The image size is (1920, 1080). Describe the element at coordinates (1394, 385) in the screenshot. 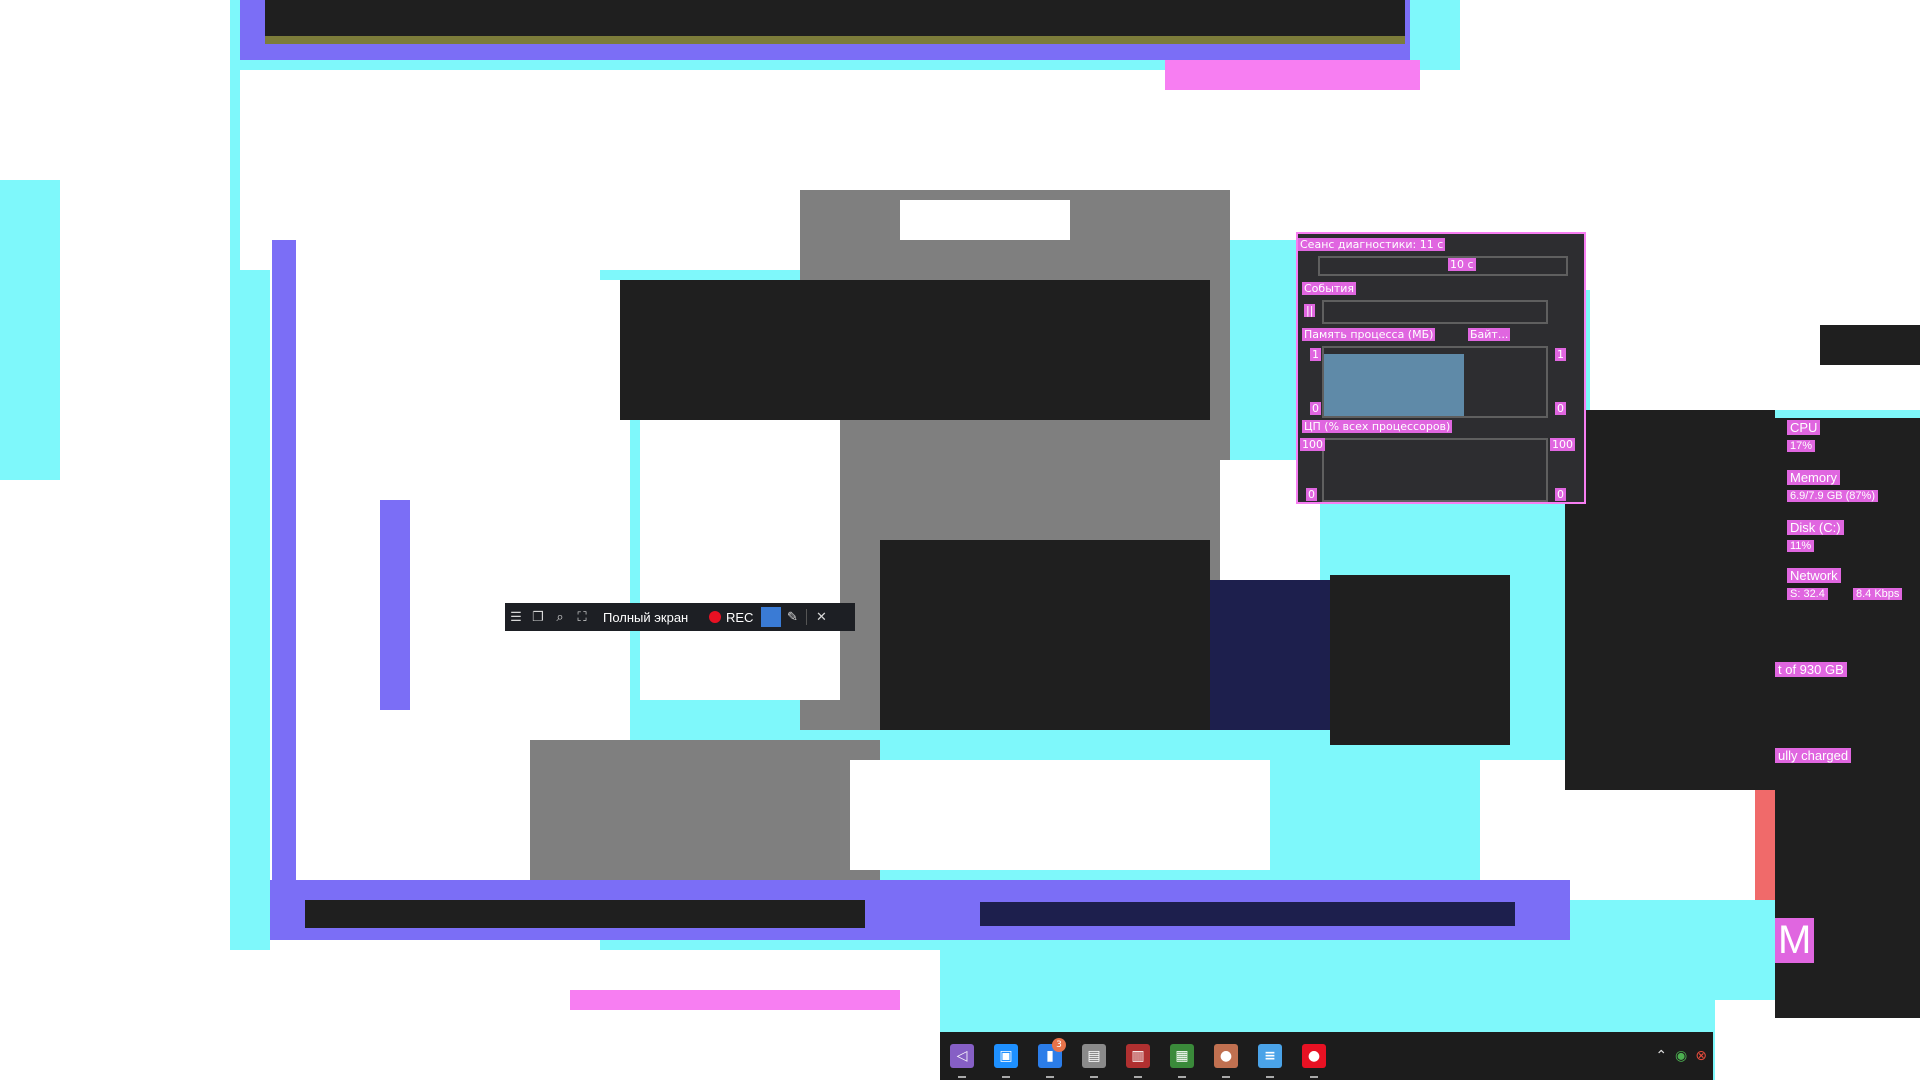

I see `memory-fill` at that location.